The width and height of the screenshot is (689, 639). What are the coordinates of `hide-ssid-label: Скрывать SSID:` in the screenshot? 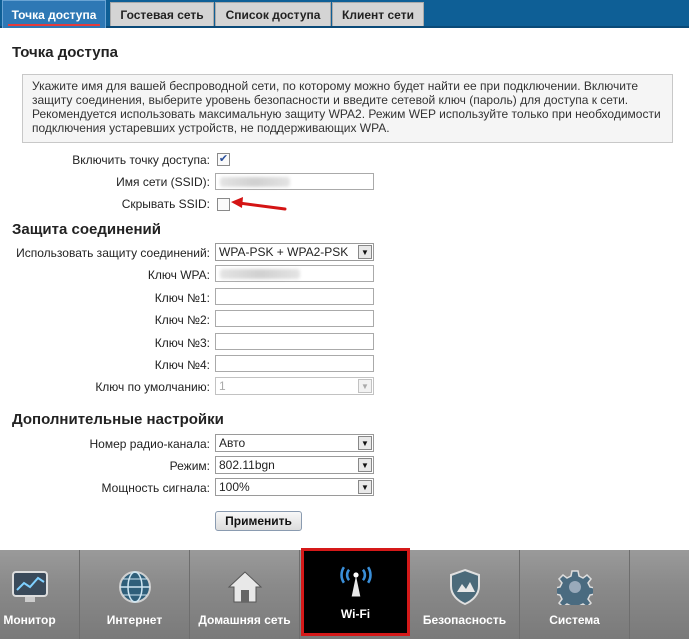 It's located at (165, 204).